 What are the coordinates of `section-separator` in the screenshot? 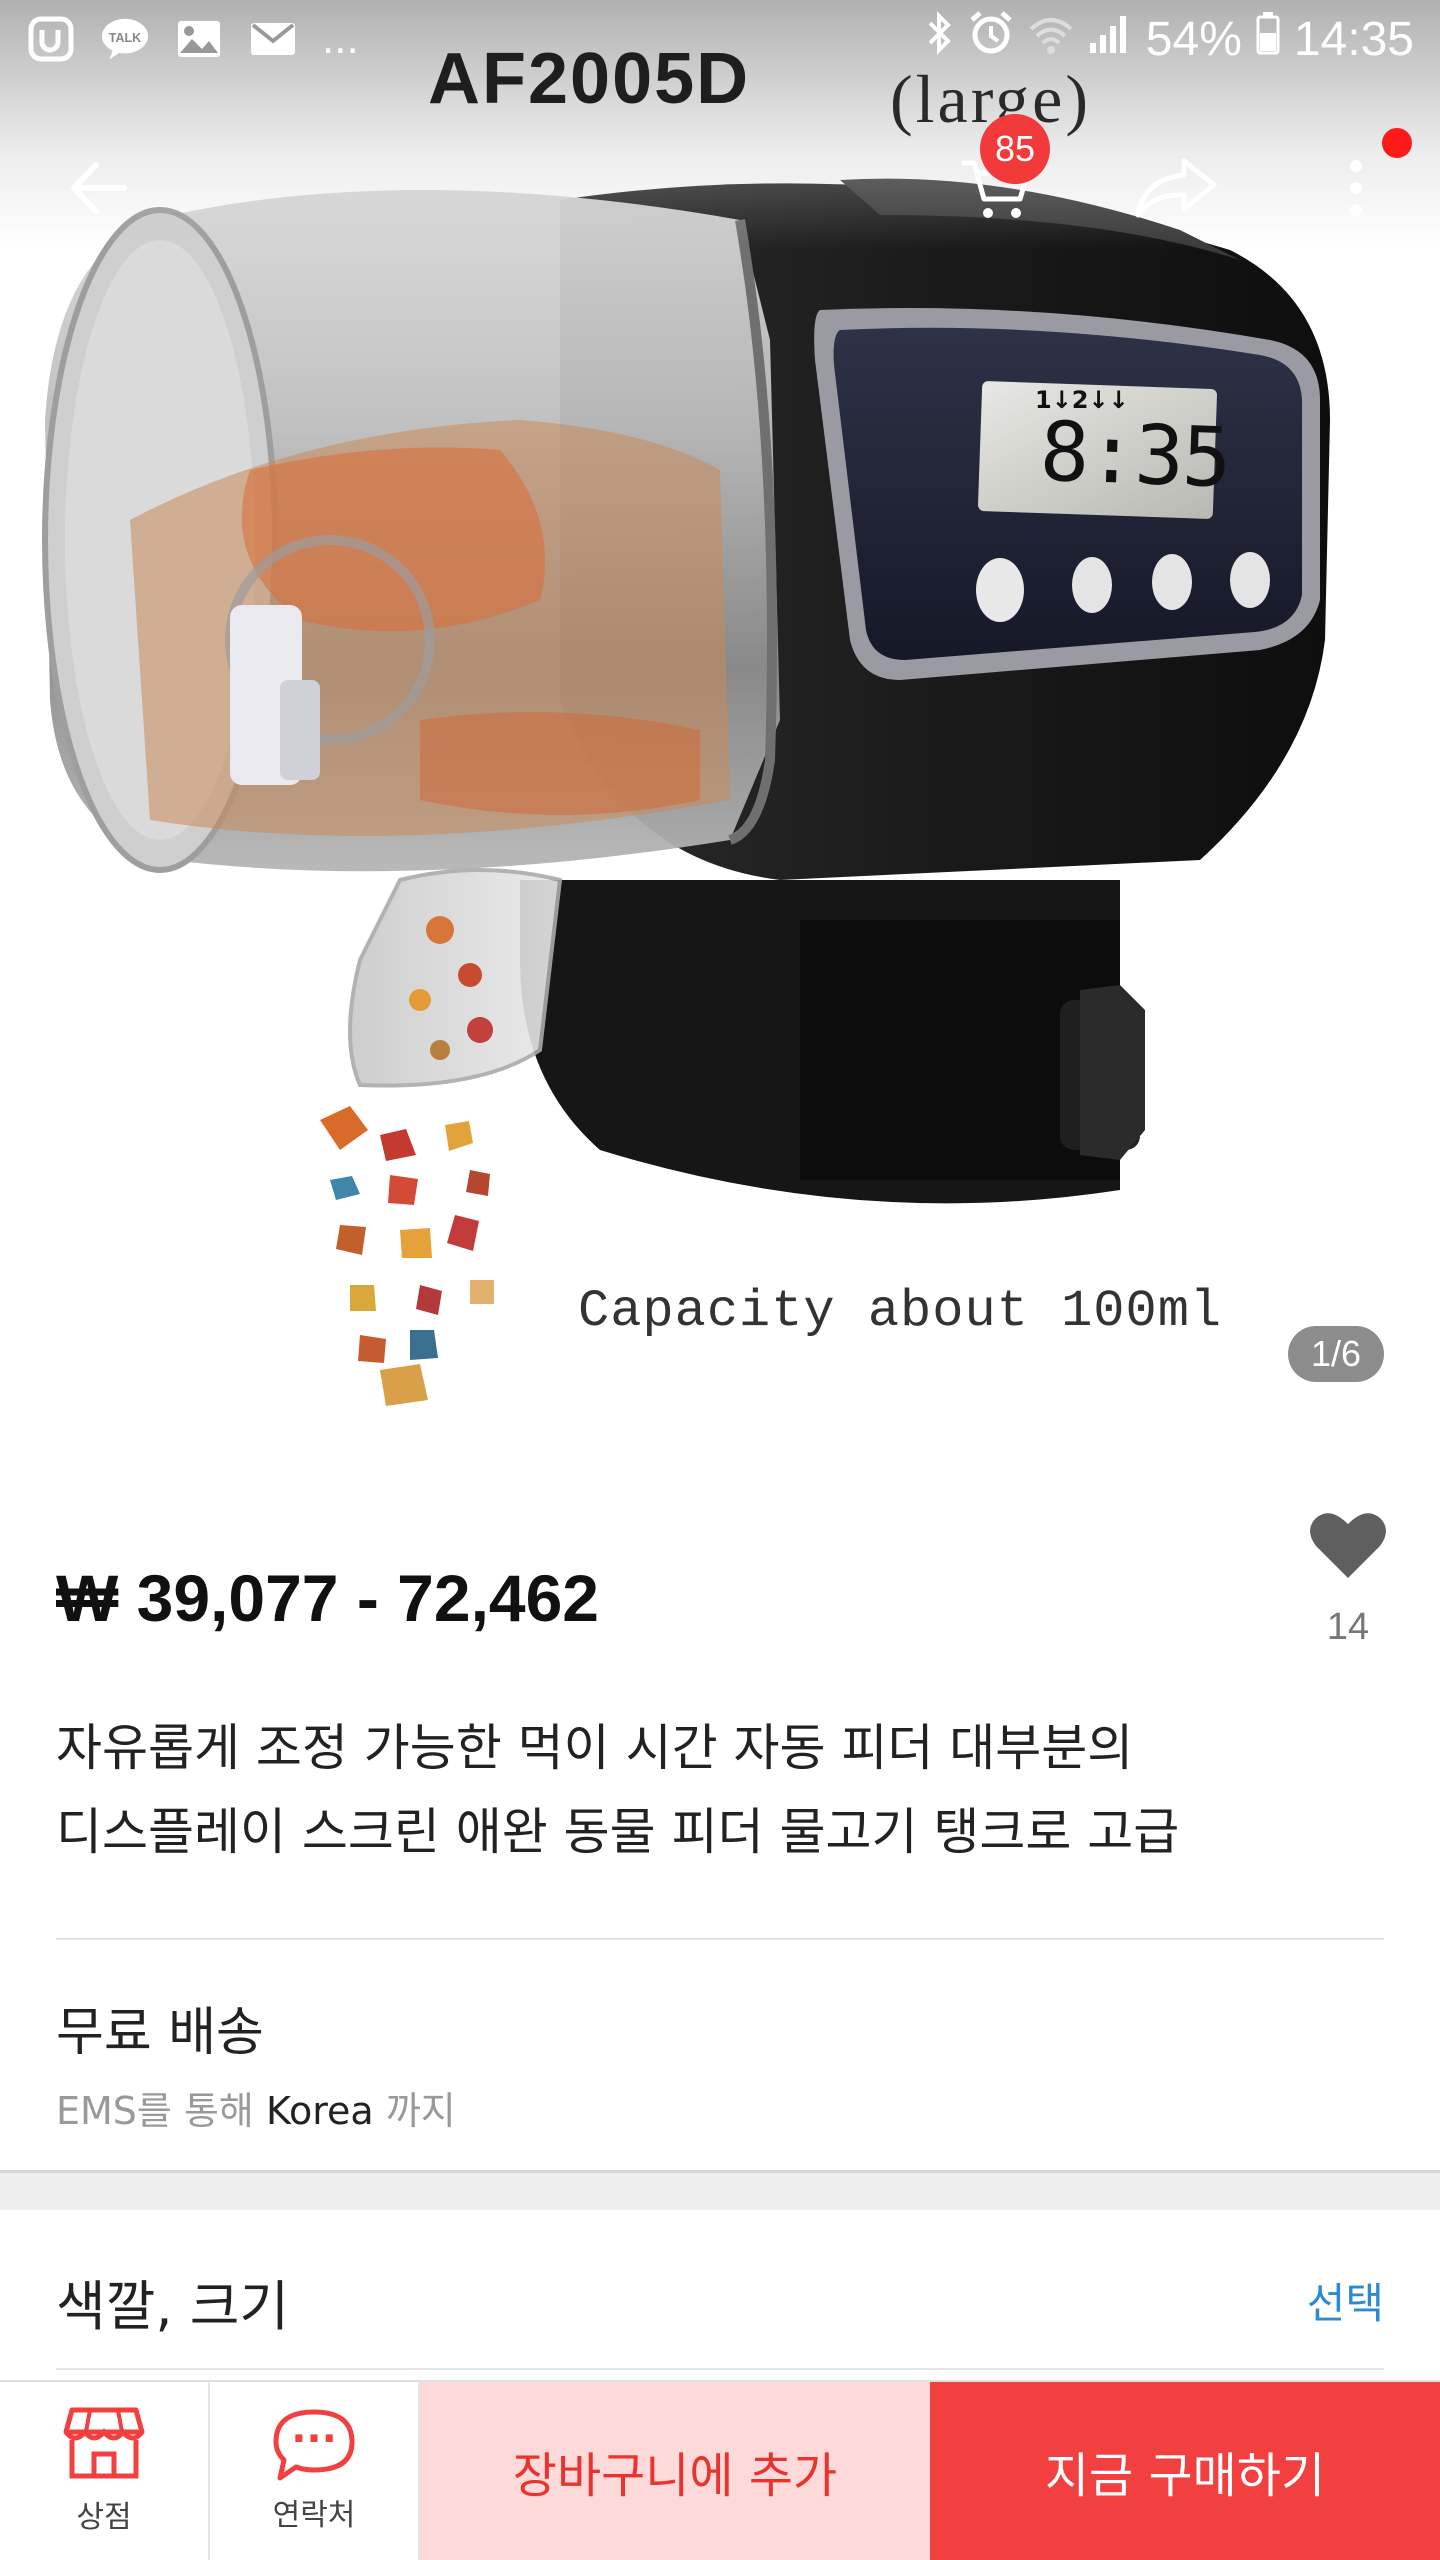 It's located at (720, 2190).